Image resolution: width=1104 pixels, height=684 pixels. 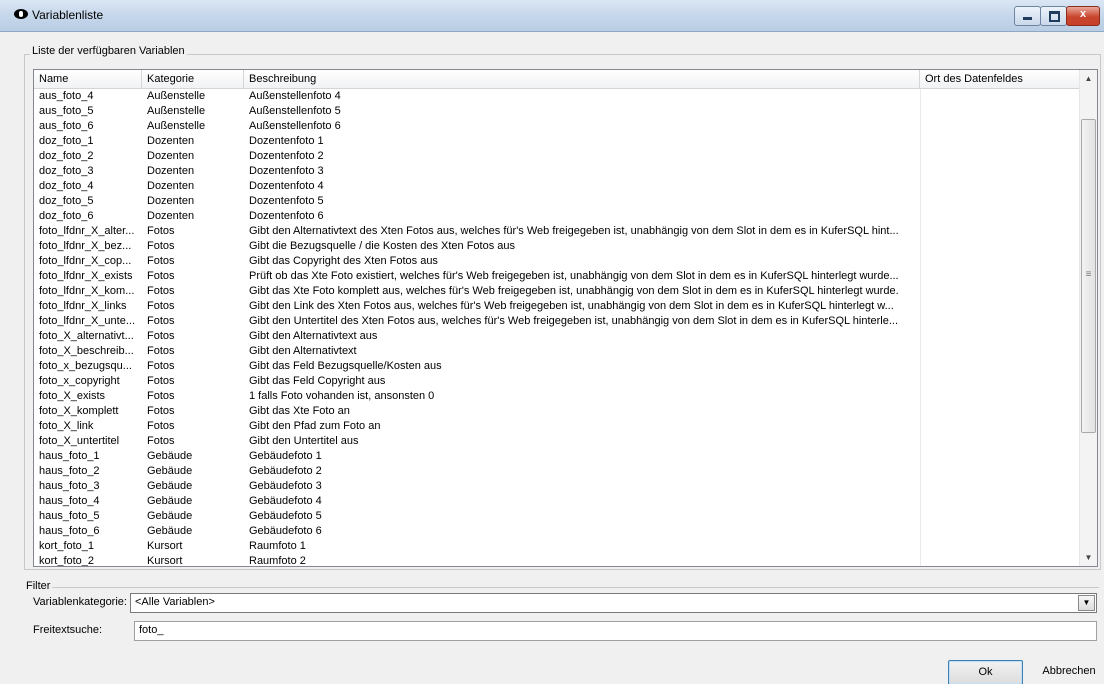 What do you see at coordinates (556, 516) in the screenshot?
I see `table-row: haus_foto_5 Gebäude Gebäudefoto 5` at bounding box center [556, 516].